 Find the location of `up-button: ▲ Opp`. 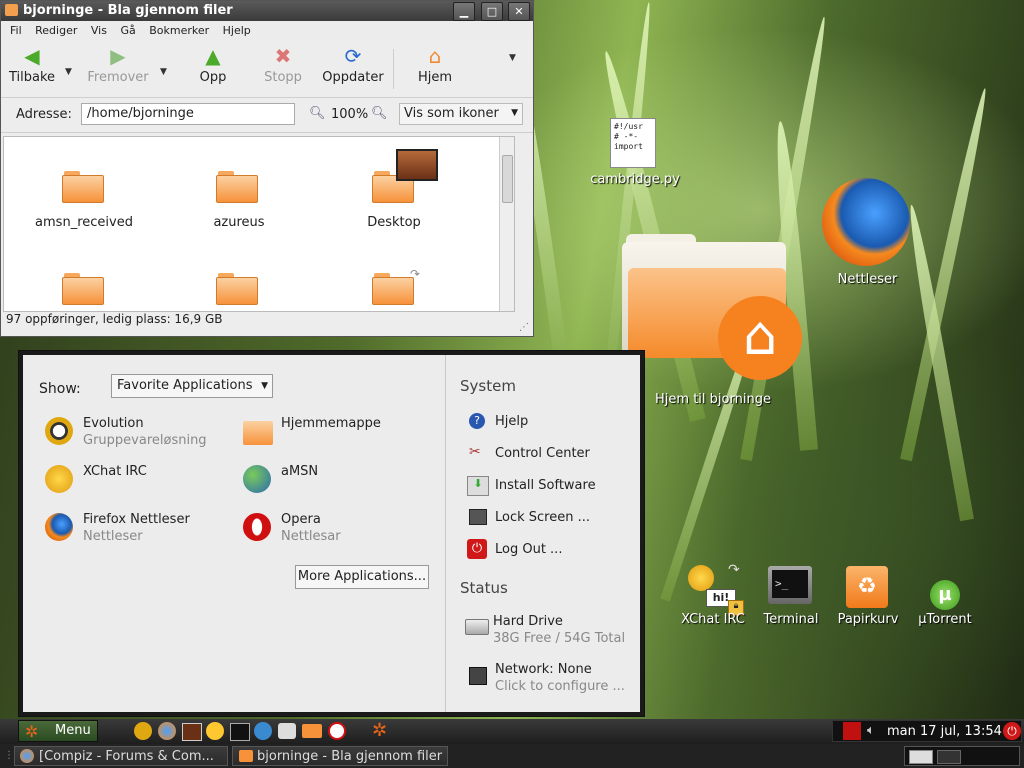

up-button: ▲ Opp is located at coordinates (213, 65).